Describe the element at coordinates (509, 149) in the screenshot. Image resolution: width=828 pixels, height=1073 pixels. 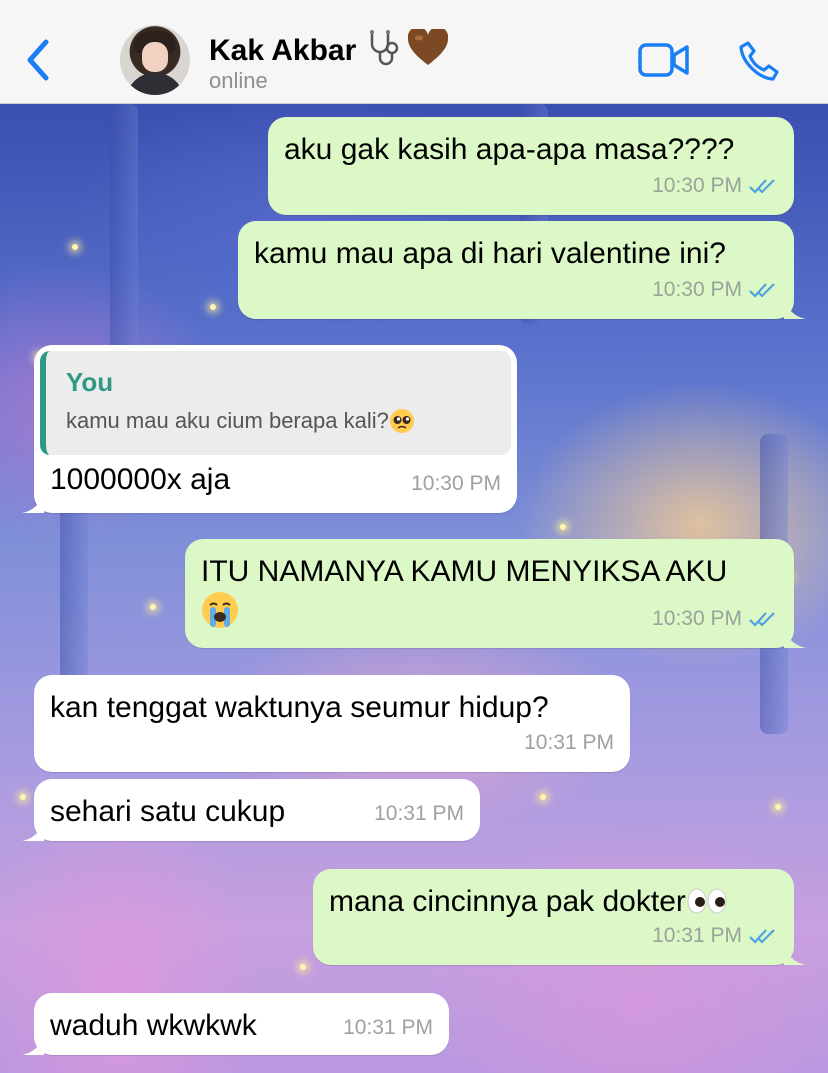
I see `message-text: aku gak kasih apa-apa masa????` at that location.